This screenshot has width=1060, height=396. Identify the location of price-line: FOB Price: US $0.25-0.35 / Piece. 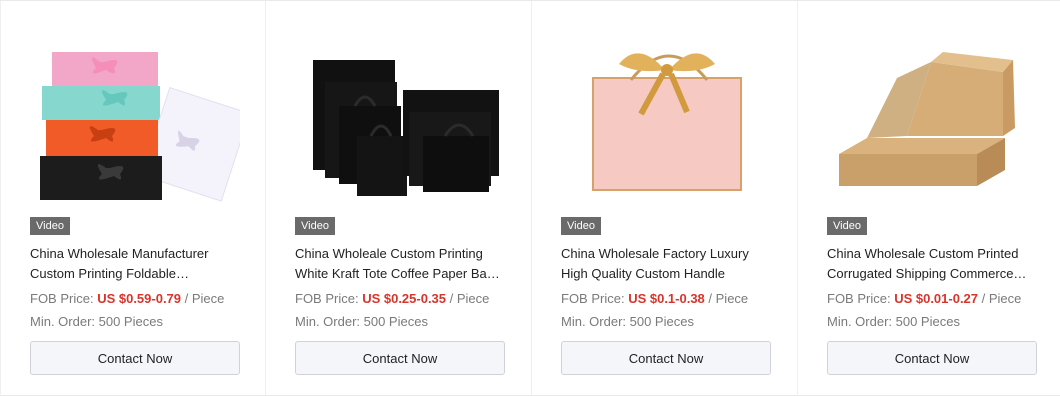
(399, 298).